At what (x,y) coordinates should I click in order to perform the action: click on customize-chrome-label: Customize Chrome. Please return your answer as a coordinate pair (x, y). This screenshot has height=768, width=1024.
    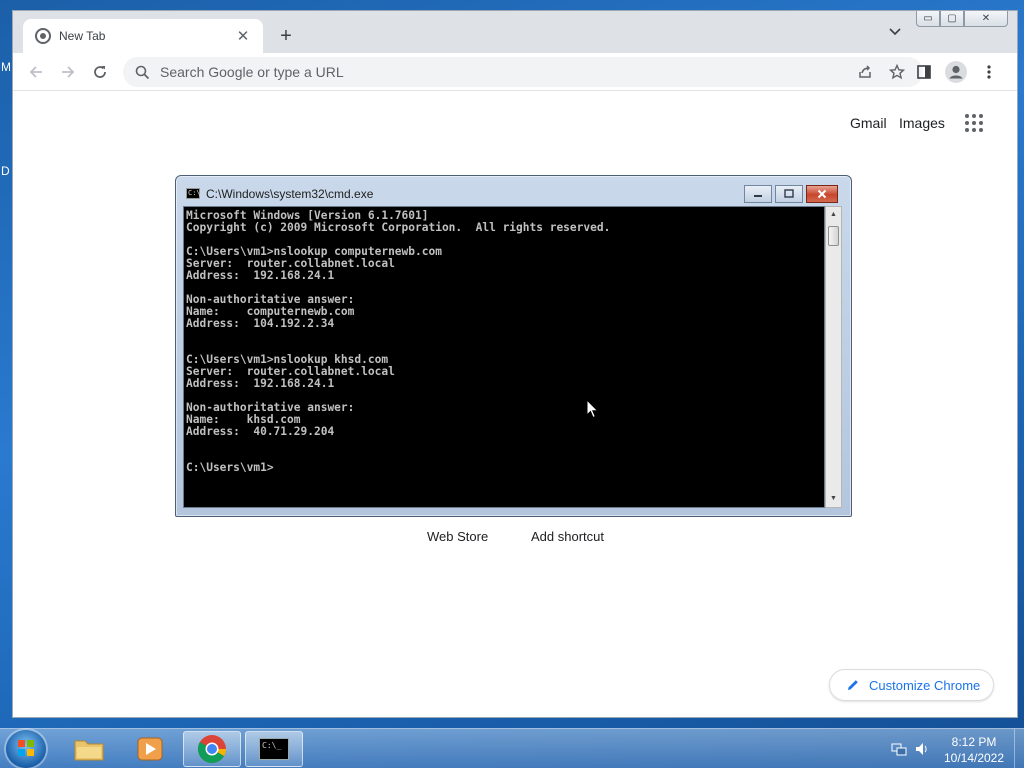
    Looking at the image, I should click on (925, 685).